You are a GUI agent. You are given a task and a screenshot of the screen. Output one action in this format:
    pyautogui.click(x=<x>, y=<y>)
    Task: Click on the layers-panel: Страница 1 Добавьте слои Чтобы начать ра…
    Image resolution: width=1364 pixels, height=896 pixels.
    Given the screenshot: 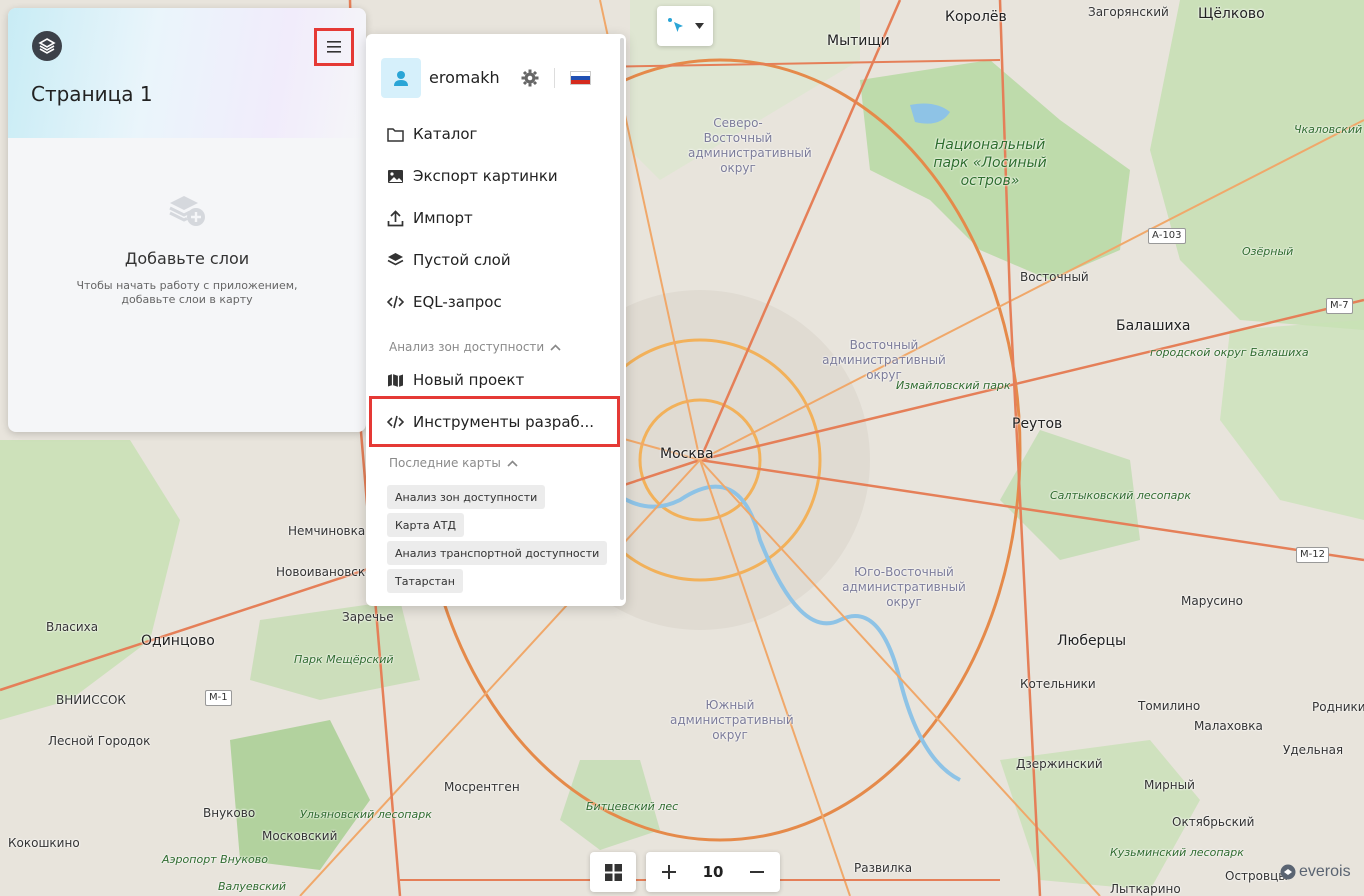 What is the action you would take?
    pyautogui.click(x=187, y=220)
    